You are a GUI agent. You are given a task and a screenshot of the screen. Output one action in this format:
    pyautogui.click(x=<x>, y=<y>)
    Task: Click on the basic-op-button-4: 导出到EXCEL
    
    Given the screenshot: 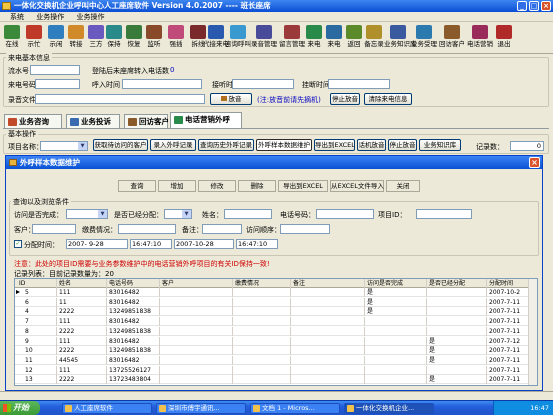 What is the action you would take?
    pyautogui.click(x=334, y=145)
    